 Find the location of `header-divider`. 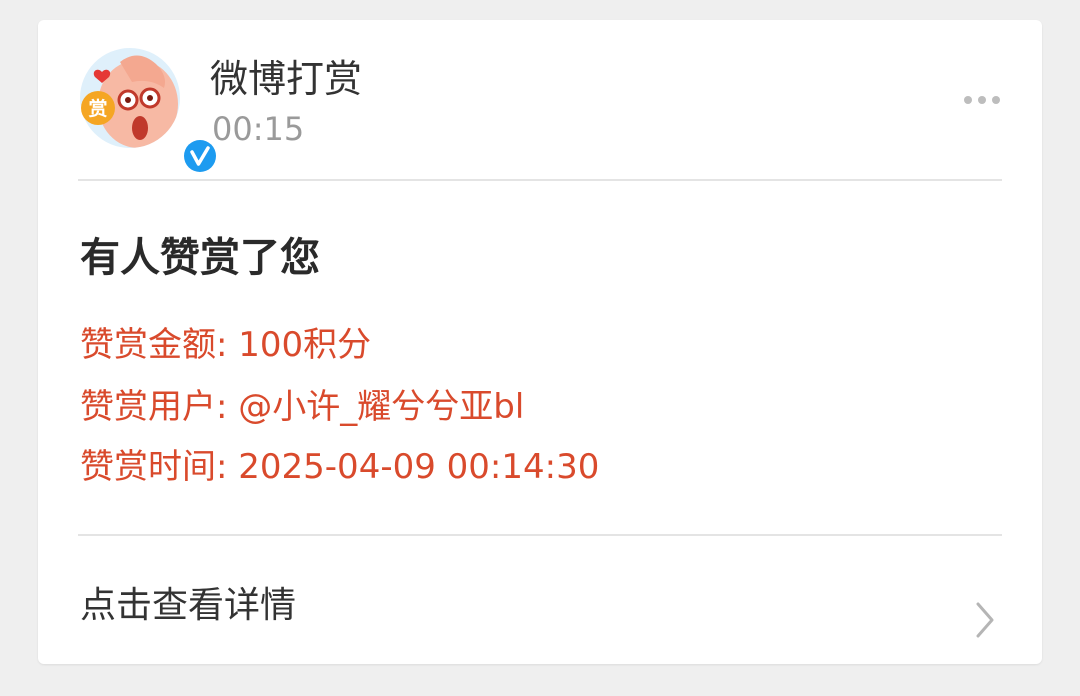

header-divider is located at coordinates (540, 180).